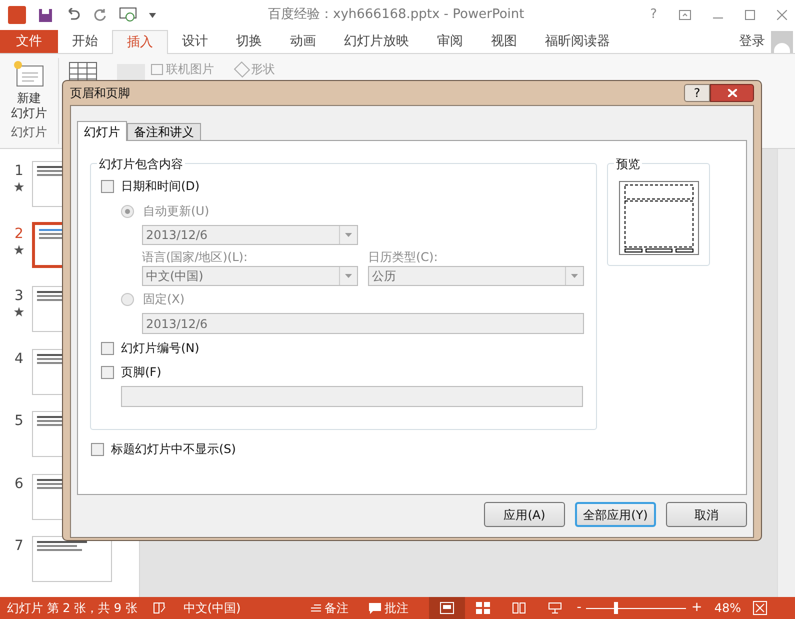  I want to click on preview-title: 预览, so click(628, 164).